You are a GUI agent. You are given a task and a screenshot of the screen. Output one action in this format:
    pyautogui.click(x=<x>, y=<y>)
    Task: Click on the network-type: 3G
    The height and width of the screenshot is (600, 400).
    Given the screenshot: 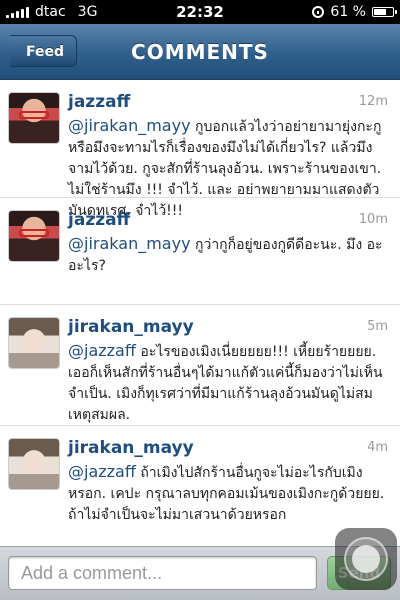 What is the action you would take?
    pyautogui.click(x=87, y=12)
    